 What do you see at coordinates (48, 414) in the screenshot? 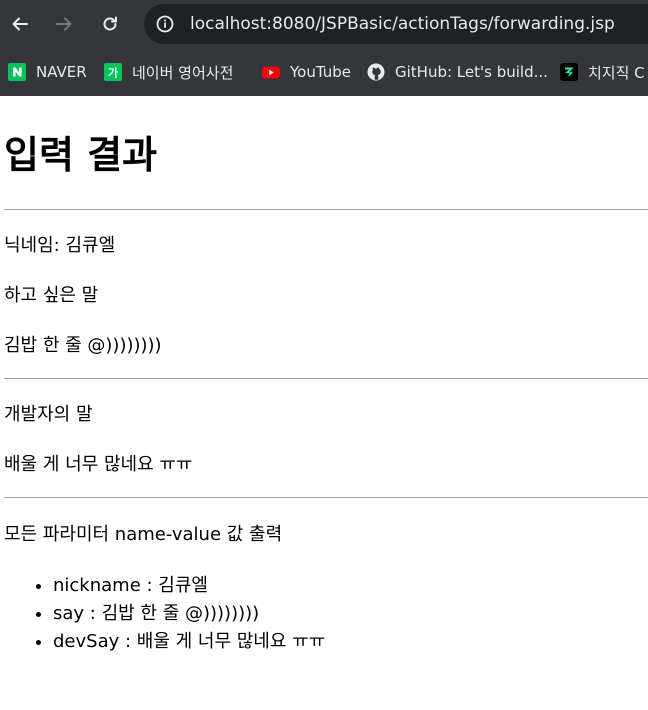
I see `dev-heading: 개발자의 말` at bounding box center [48, 414].